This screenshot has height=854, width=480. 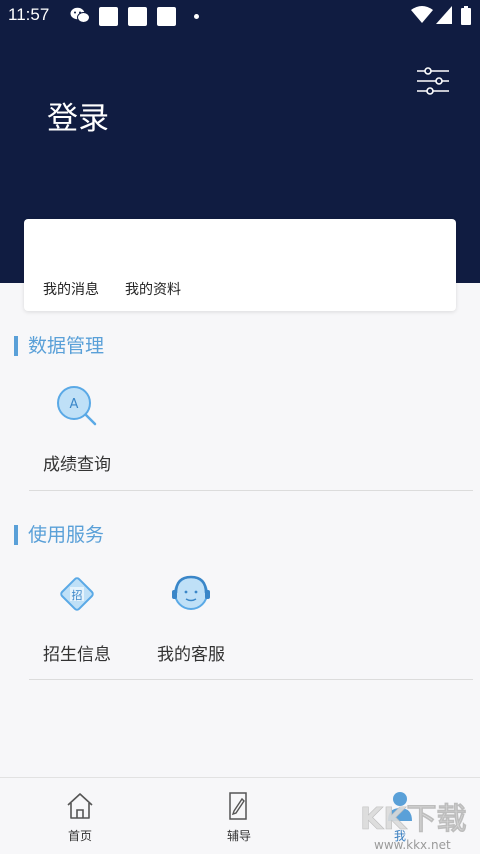 What do you see at coordinates (80, 15) in the screenshot?
I see `wechat-icon` at bounding box center [80, 15].